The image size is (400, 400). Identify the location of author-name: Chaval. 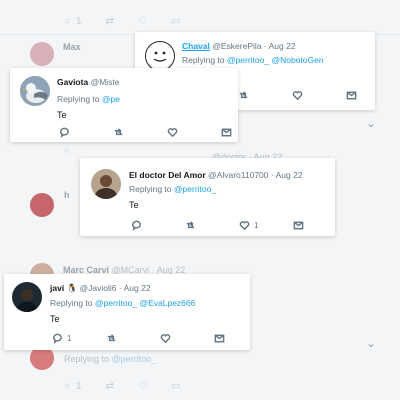
(196, 46).